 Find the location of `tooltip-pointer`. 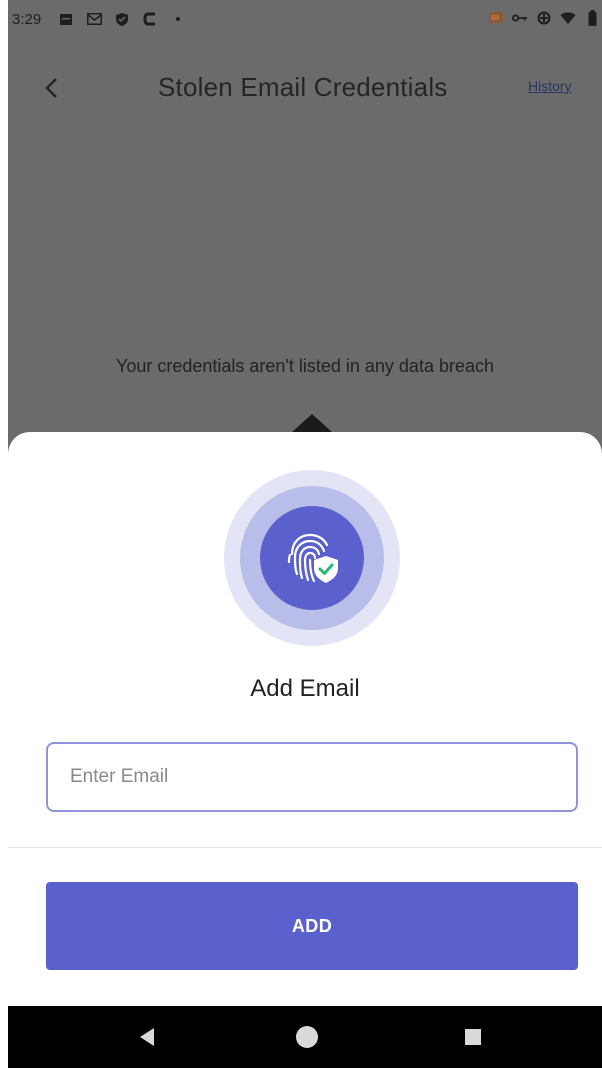

tooltip-pointer is located at coordinates (312, 423).